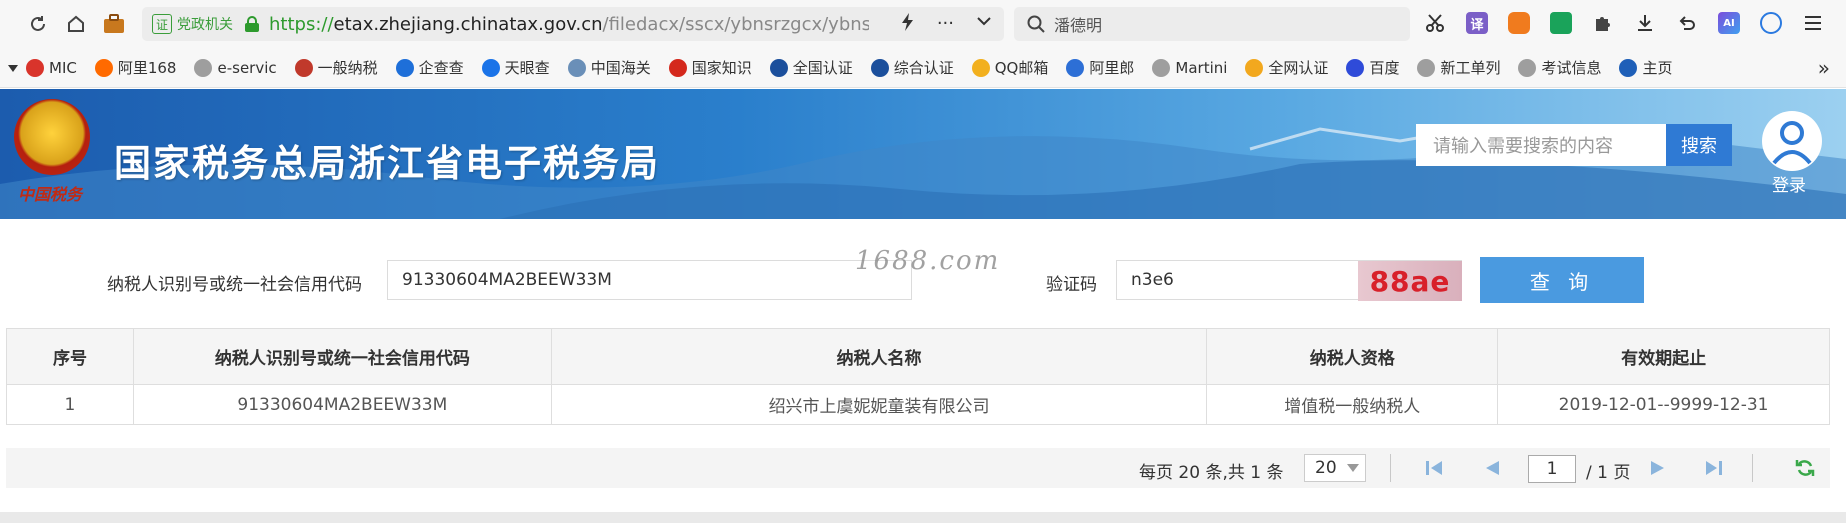 This screenshot has width=1846, height=523. Describe the element at coordinates (13, 67) in the screenshot. I see `bookmarks-dropdown-icon` at that location.